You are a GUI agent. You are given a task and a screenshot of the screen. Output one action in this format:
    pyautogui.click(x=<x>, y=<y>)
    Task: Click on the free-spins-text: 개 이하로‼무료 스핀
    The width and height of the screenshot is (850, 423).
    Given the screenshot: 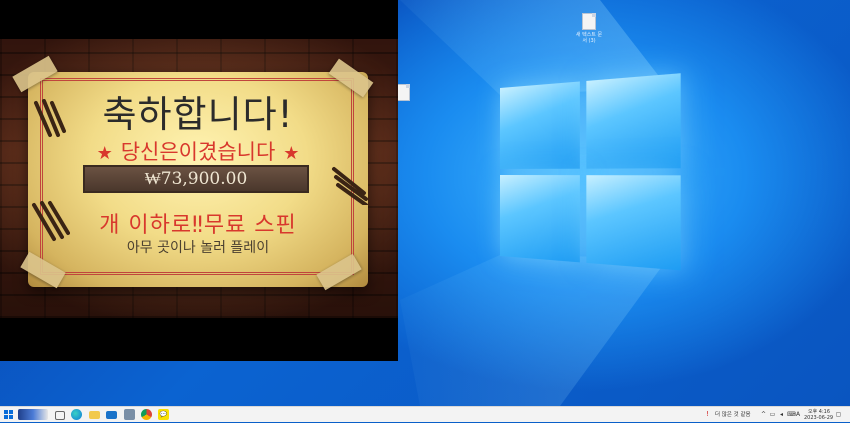 What is the action you would take?
    pyautogui.click(x=198, y=223)
    